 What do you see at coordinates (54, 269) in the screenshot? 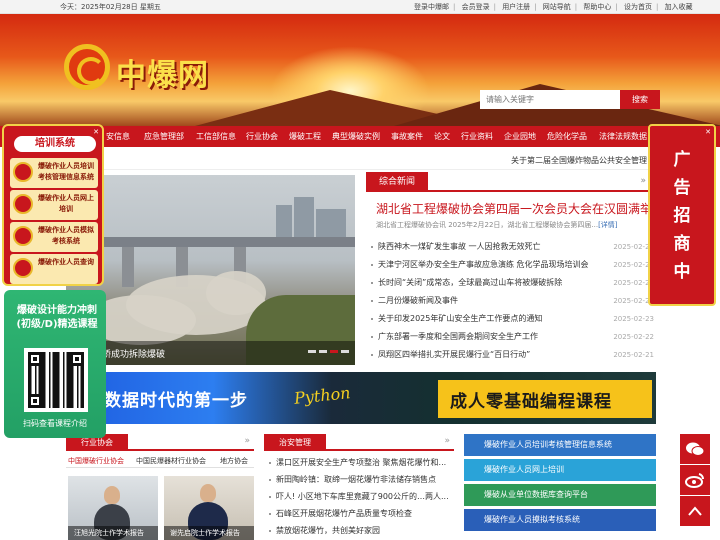
I see `training-link: 爆破作业人员查询` at bounding box center [54, 269].